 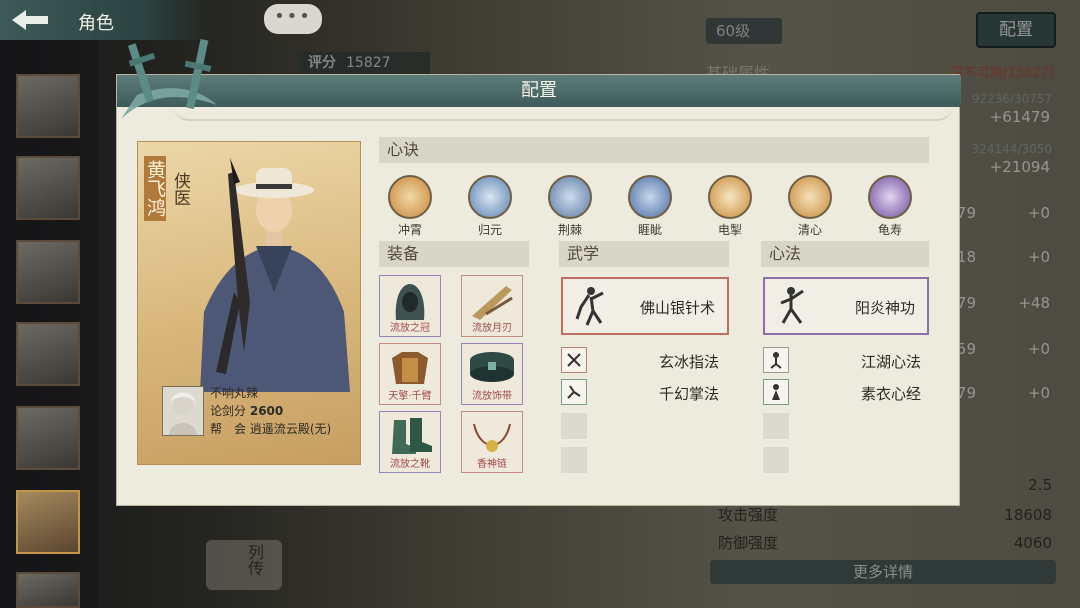 I want to click on character-illustration, so click(x=275, y=275).